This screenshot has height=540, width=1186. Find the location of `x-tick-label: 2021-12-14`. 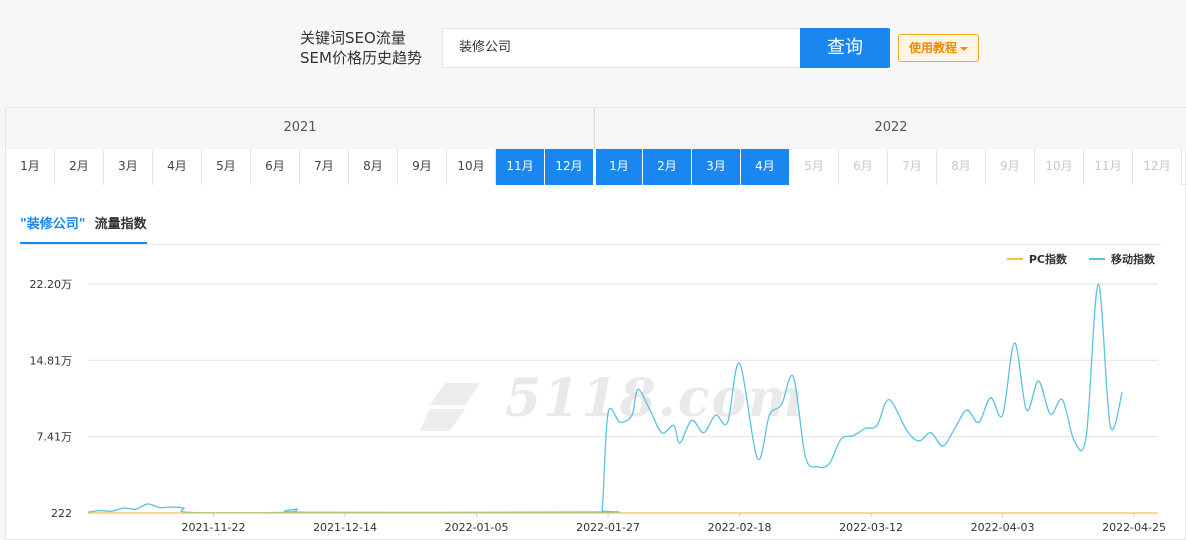

x-tick-label: 2021-12-14 is located at coordinates (345, 527).